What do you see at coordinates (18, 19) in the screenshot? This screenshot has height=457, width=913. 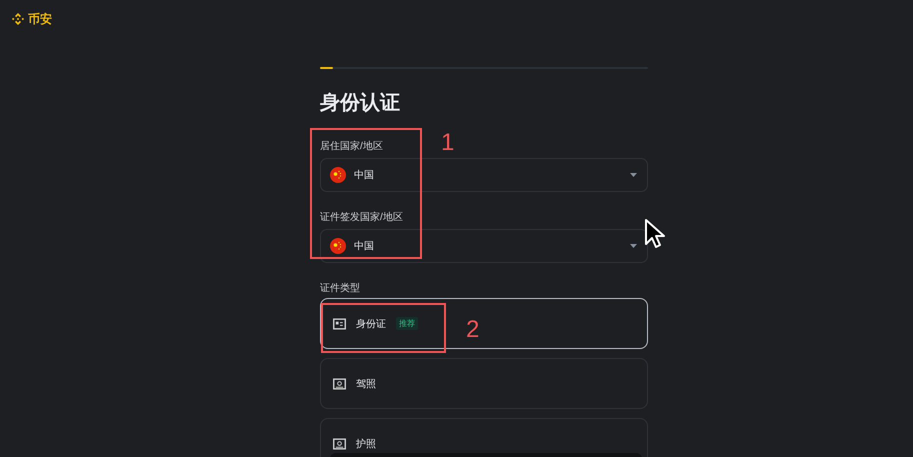 I see `logo-icon` at bounding box center [18, 19].